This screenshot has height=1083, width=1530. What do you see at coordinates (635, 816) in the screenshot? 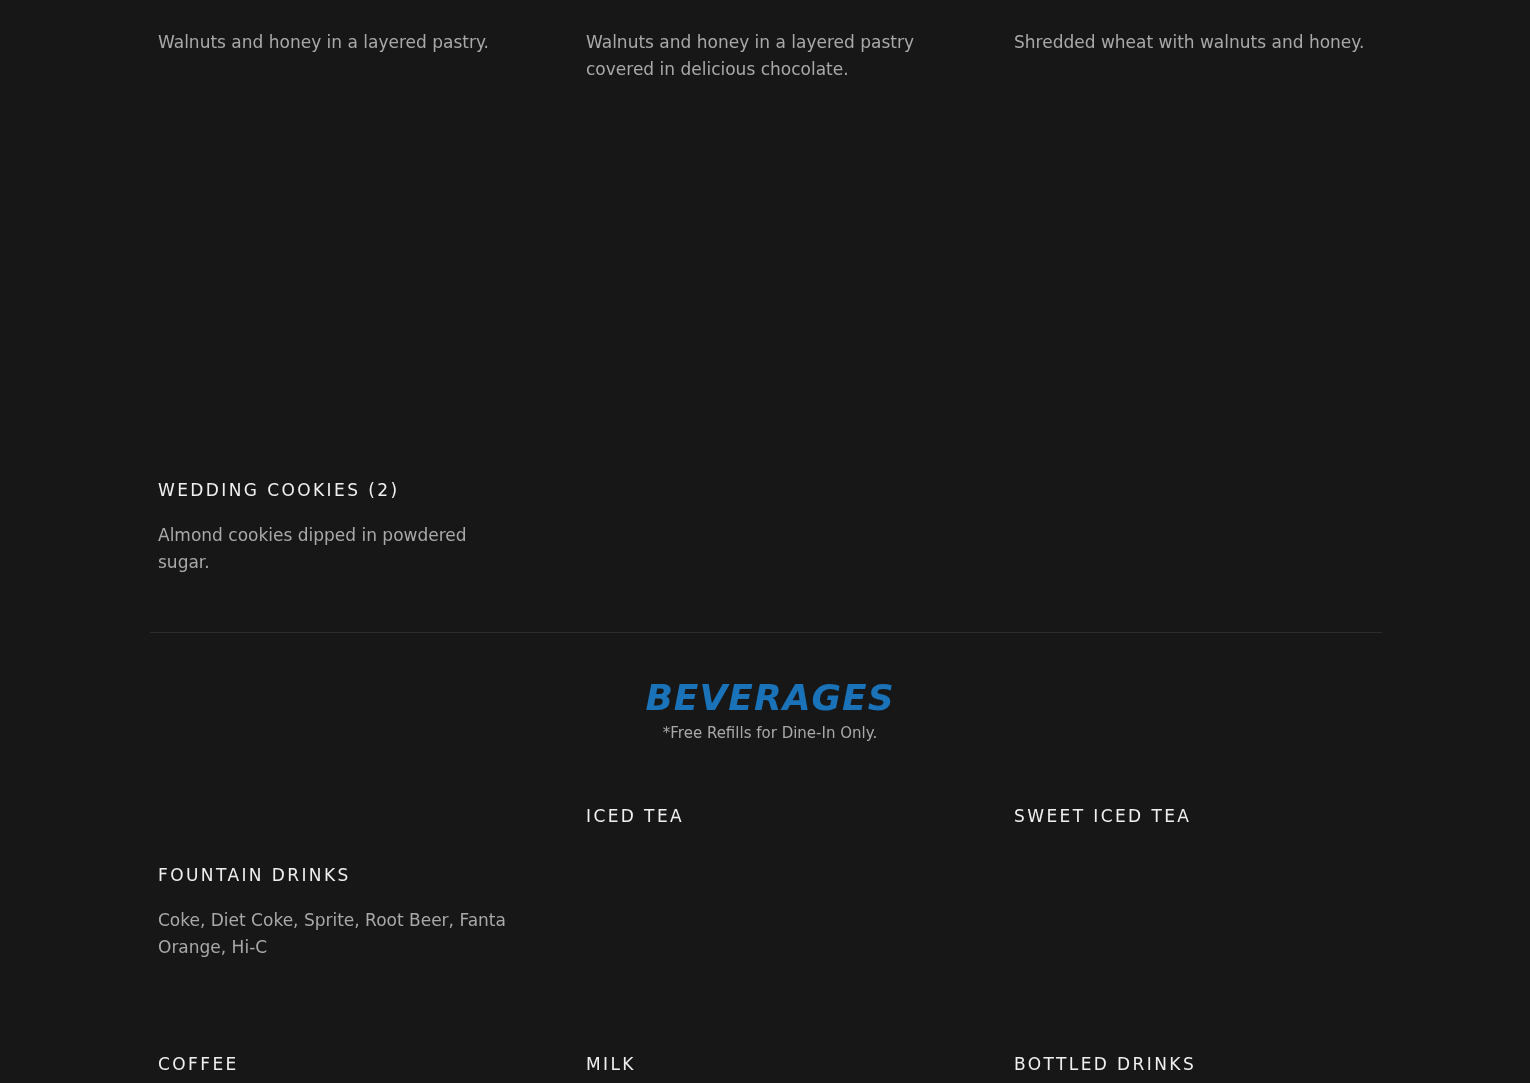
I see `item-name: ICED TEA` at bounding box center [635, 816].